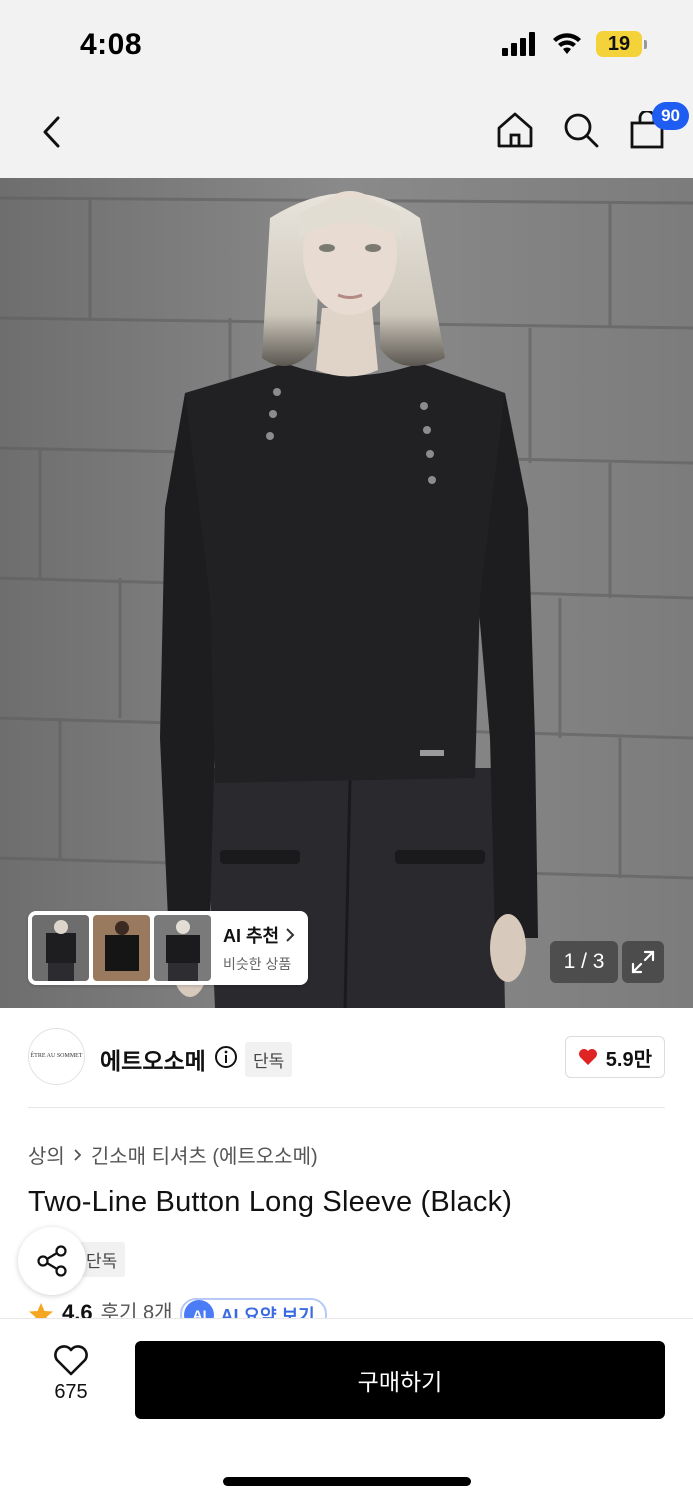 This screenshot has height=1500, width=693. I want to click on brand-name: 에트오소메, so click(153, 1059).